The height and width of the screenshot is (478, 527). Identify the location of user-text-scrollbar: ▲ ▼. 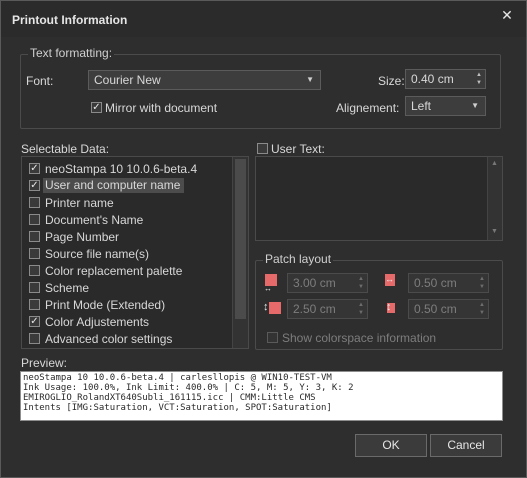
(494, 198).